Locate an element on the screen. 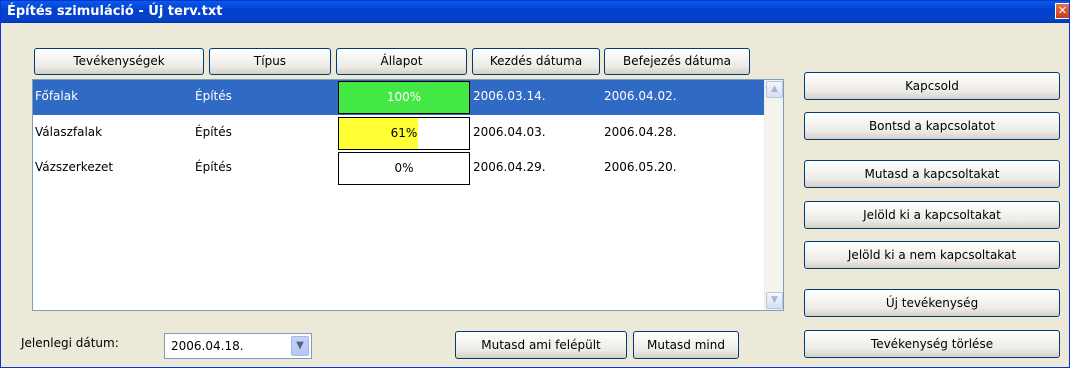  chevron-up-icon: ▲ is located at coordinates (774, 89).